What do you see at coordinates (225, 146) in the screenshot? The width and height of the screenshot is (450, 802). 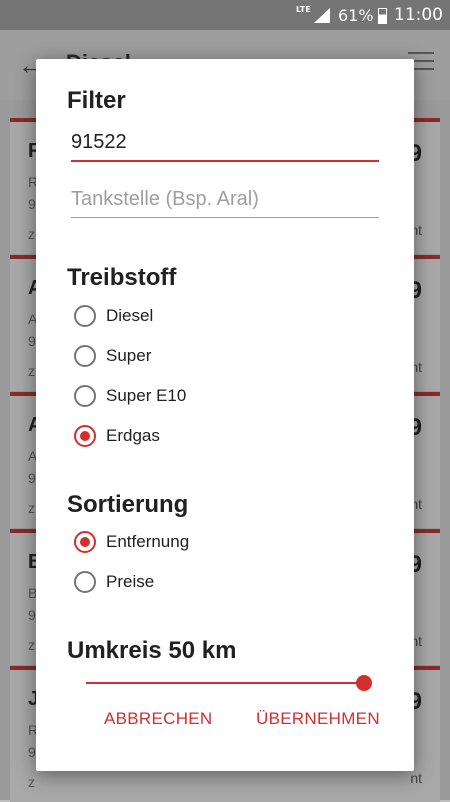 I see `zip-input: 91522` at bounding box center [225, 146].